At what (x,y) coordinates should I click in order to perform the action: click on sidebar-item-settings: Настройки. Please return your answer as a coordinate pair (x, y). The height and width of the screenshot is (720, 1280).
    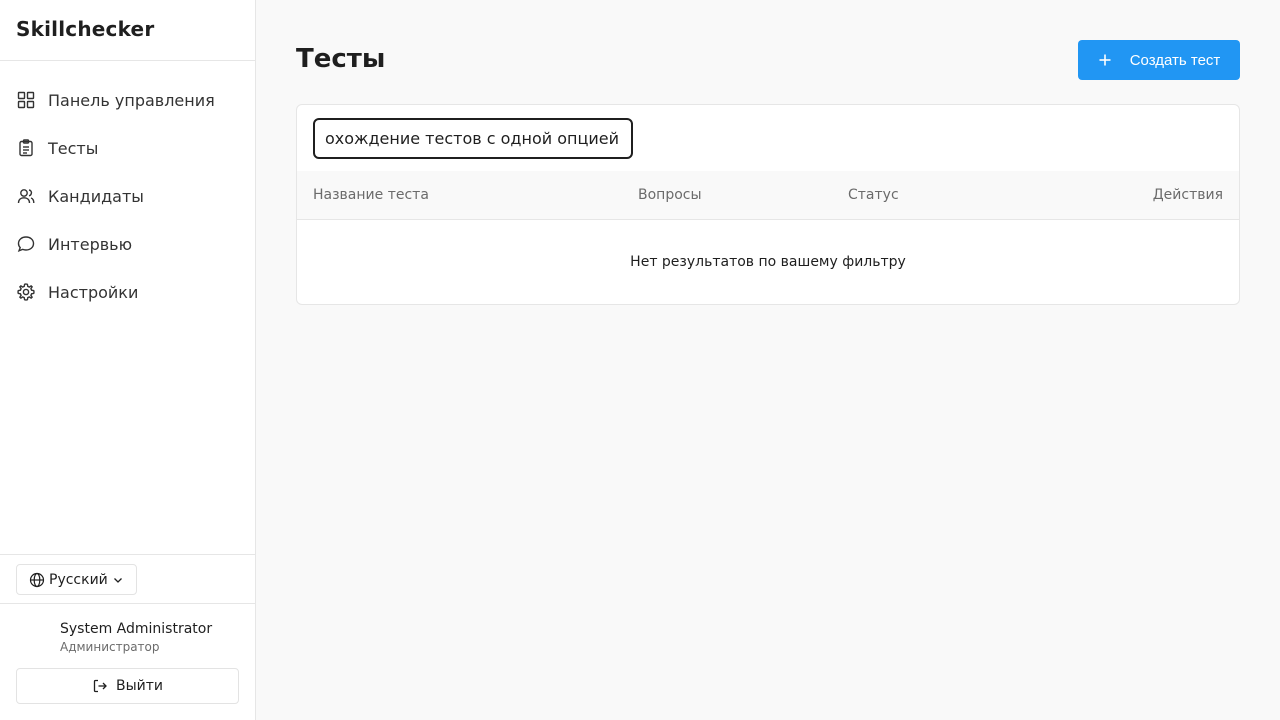
    Looking at the image, I should click on (127, 292).